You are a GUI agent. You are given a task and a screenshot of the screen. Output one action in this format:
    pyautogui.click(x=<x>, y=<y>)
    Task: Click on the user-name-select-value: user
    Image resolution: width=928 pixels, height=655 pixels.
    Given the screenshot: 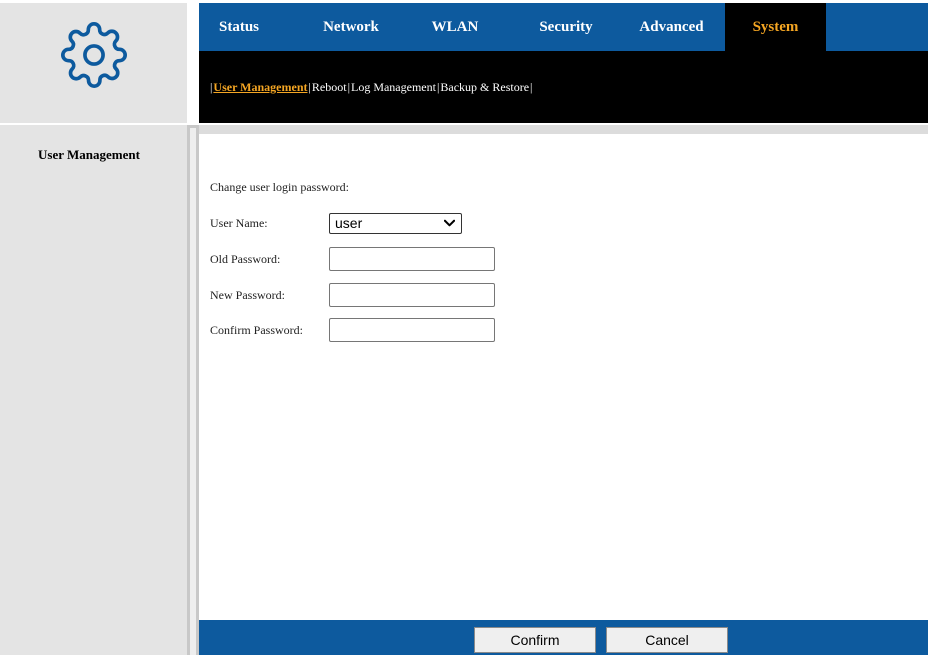 What is the action you would take?
    pyautogui.click(x=349, y=223)
    